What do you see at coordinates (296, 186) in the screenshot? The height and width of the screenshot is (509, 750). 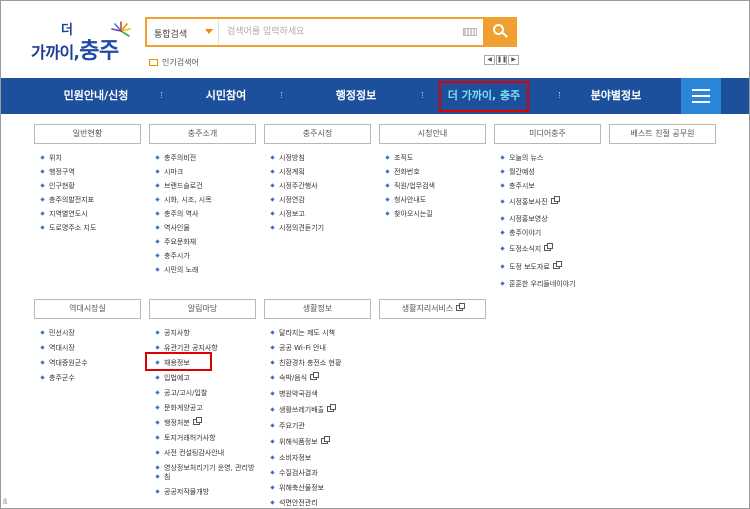 I see `list-item: 시정주간행사` at bounding box center [296, 186].